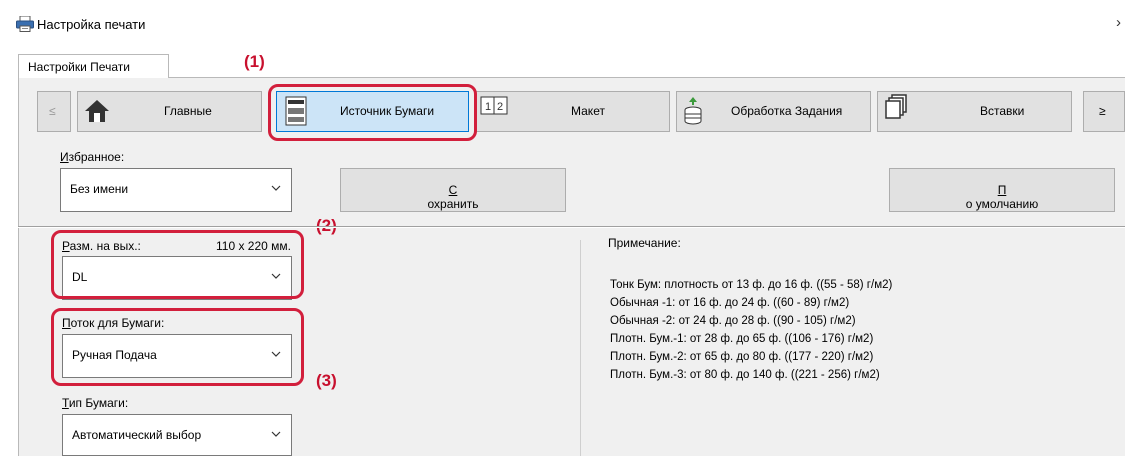  Describe the element at coordinates (588, 111) in the screenshot. I see `nav-label-layout: Макет` at that location.